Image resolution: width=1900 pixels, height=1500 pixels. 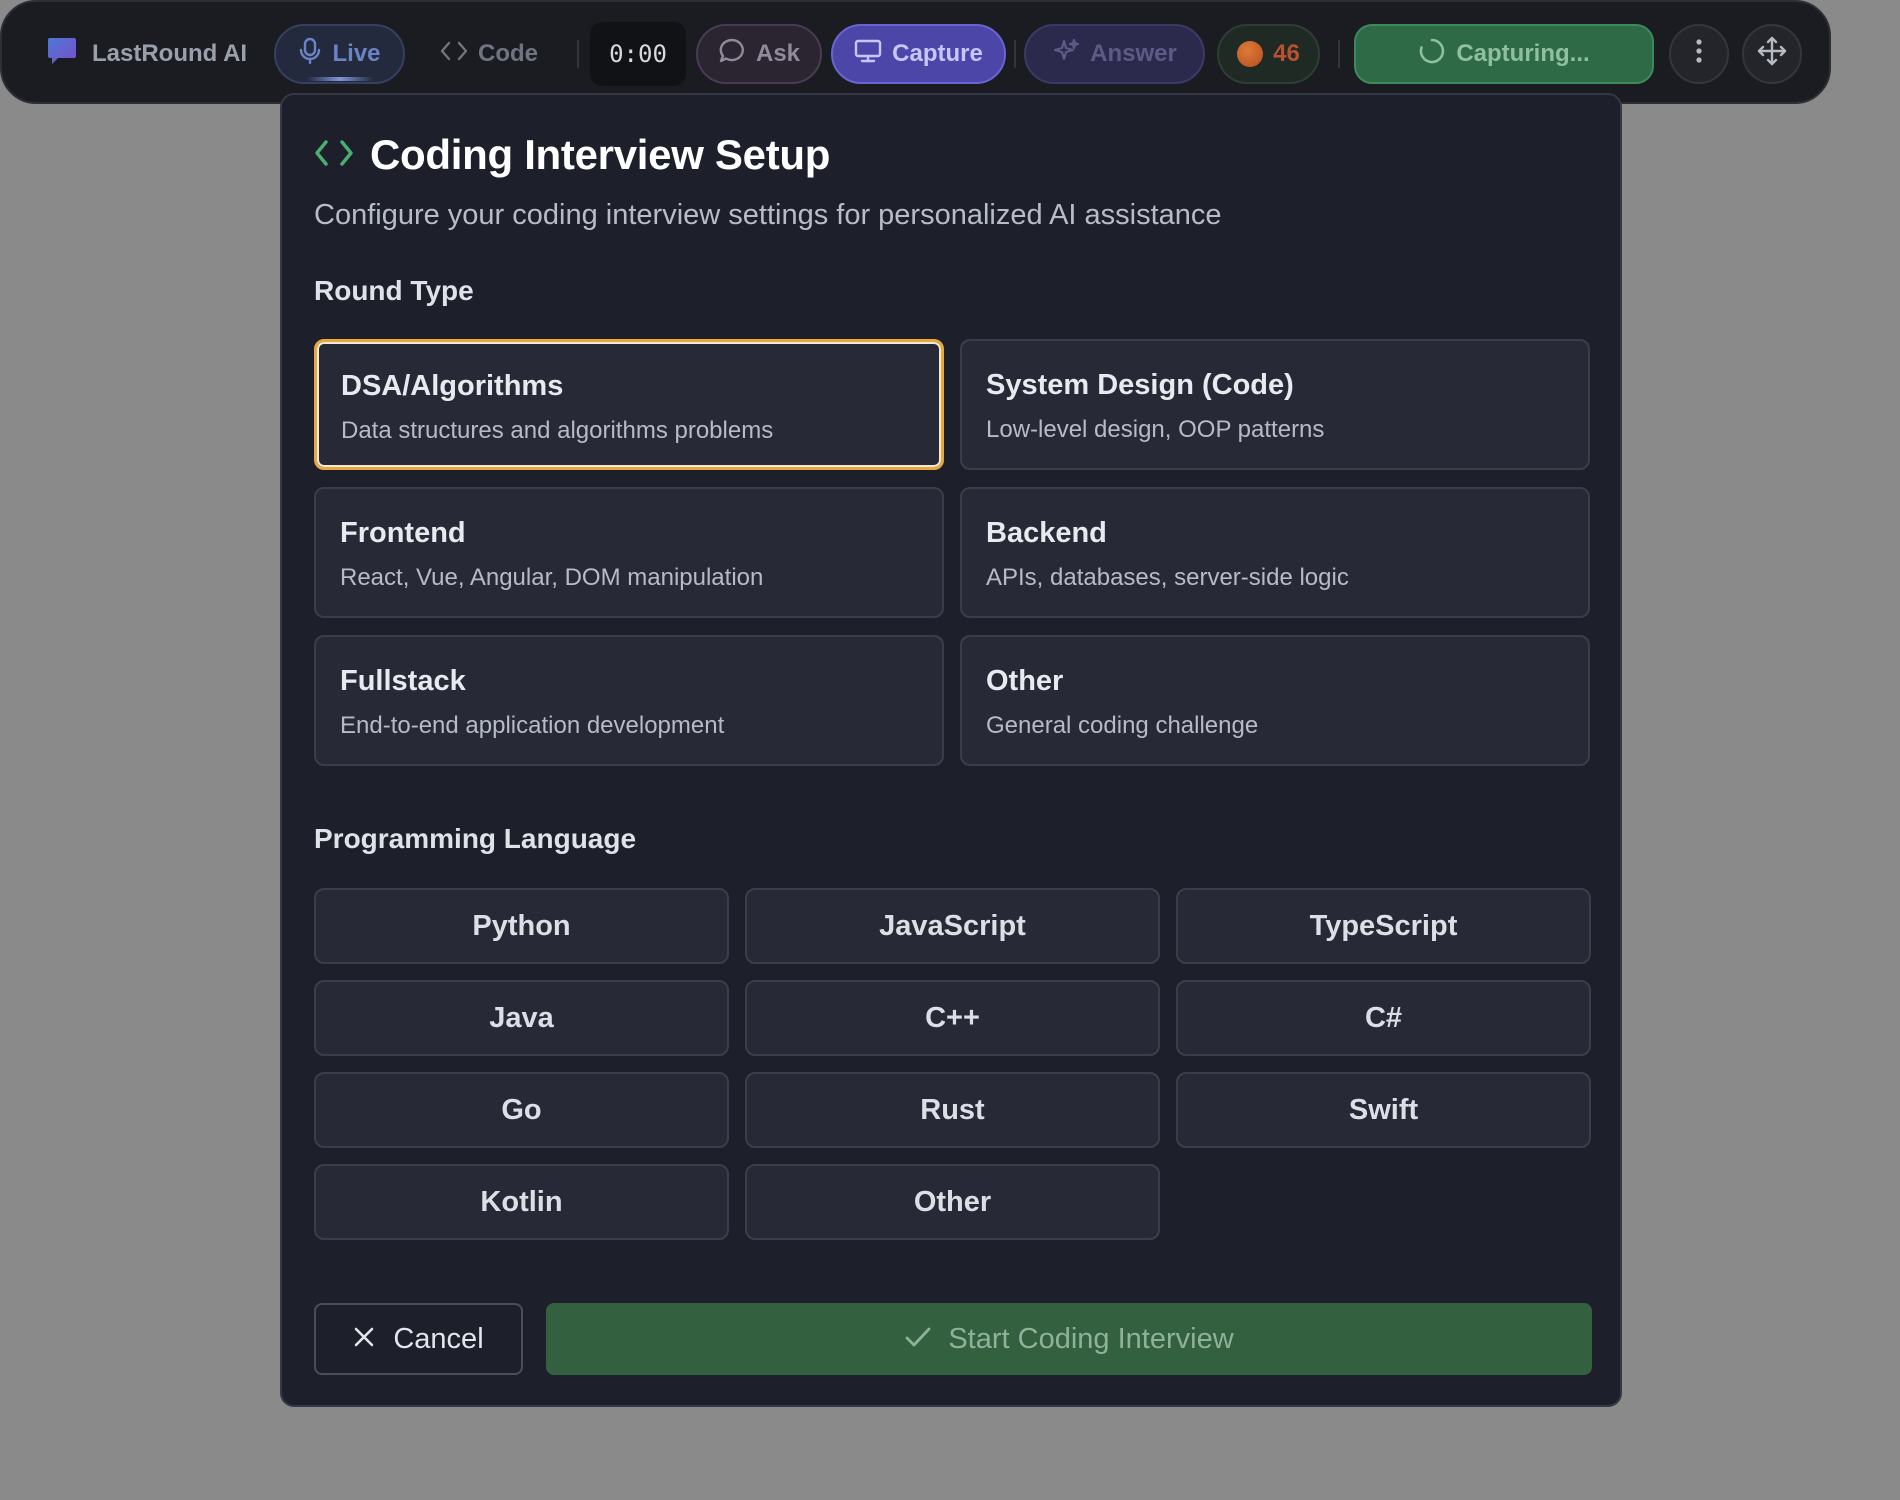 I want to click on more-vertical-icon, so click(x=1699, y=54).